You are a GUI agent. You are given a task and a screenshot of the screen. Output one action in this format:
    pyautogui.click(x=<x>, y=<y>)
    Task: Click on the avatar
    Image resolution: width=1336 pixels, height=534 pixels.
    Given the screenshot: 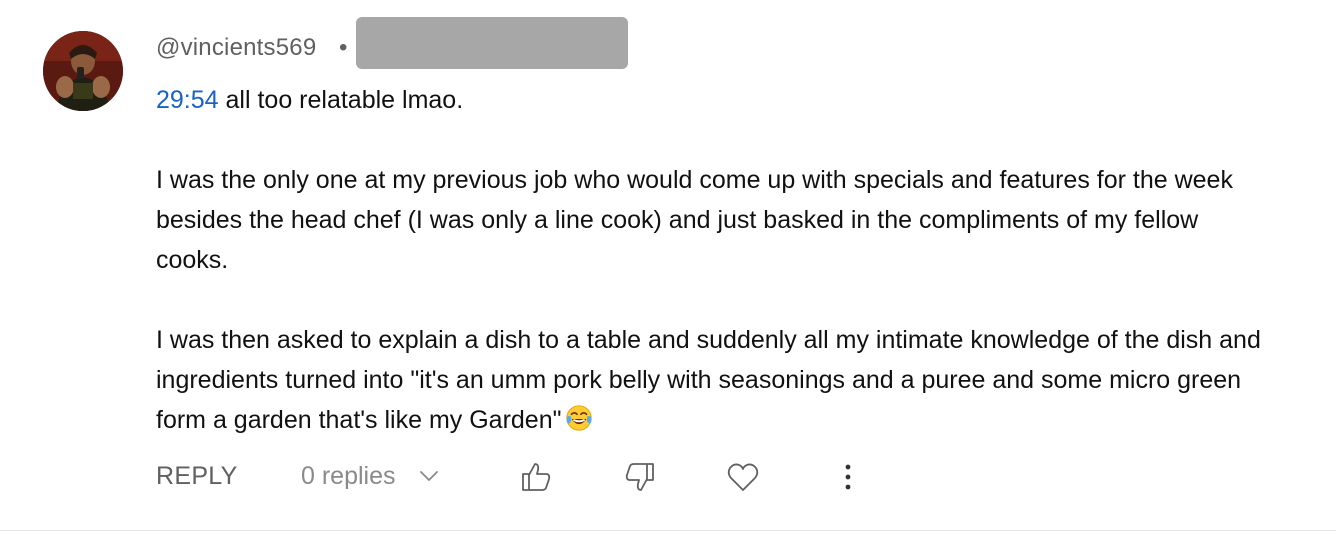 What is the action you would take?
    pyautogui.click(x=83, y=71)
    